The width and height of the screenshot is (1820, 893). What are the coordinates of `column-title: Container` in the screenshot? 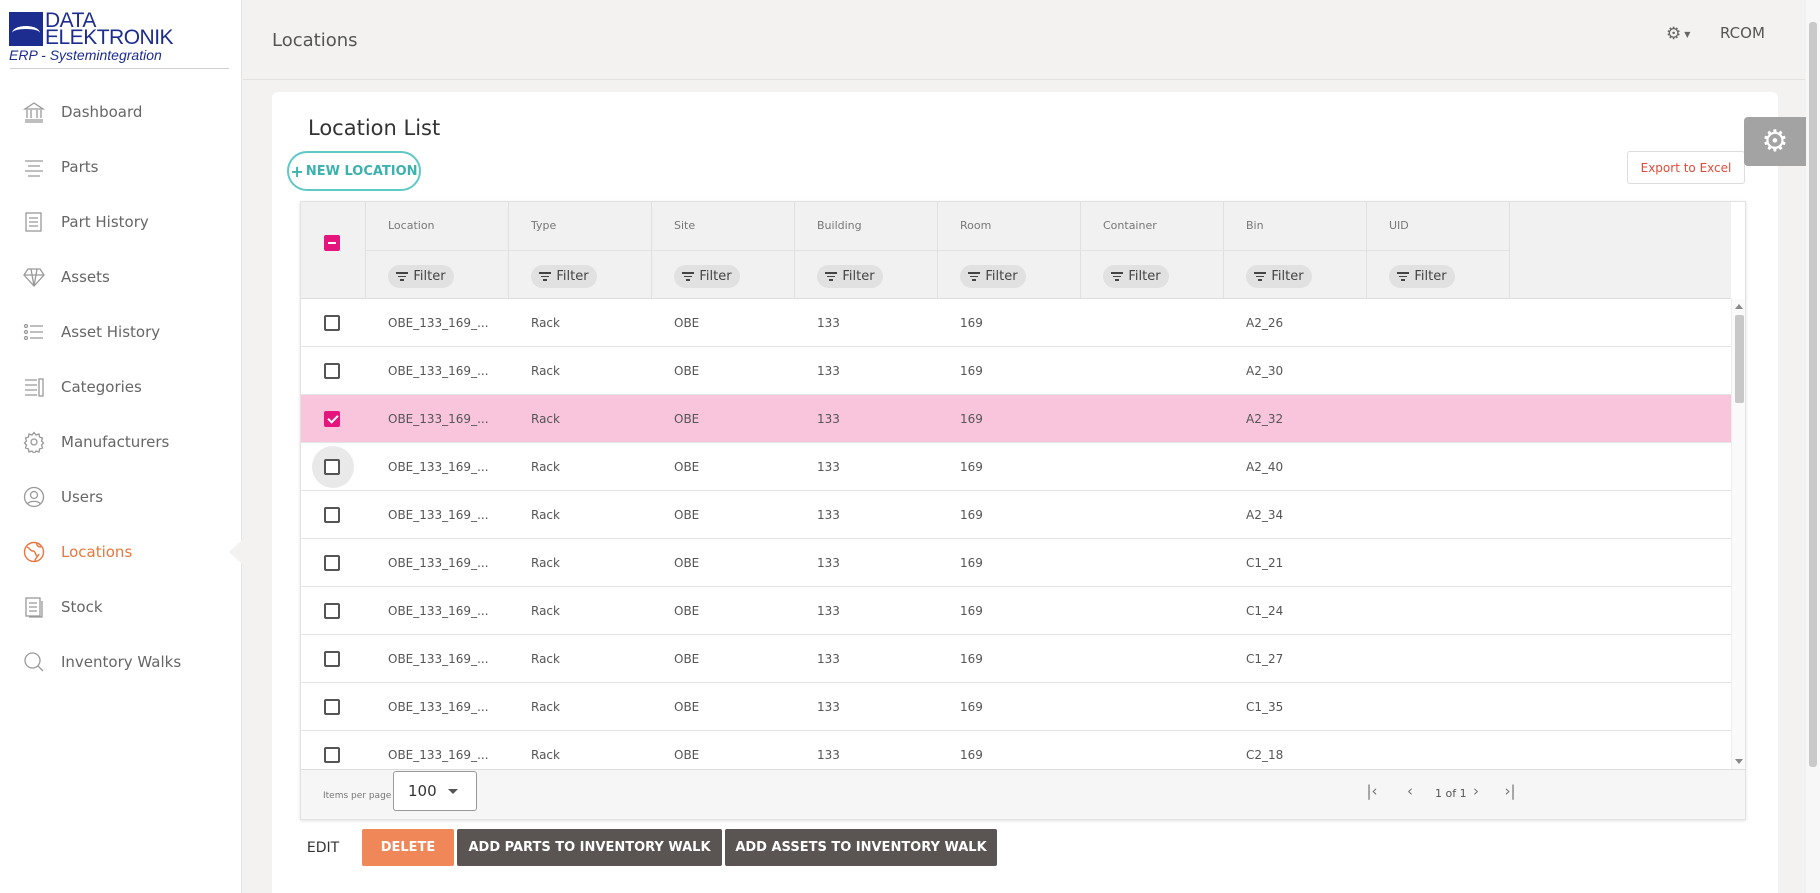 It's located at (1130, 225).